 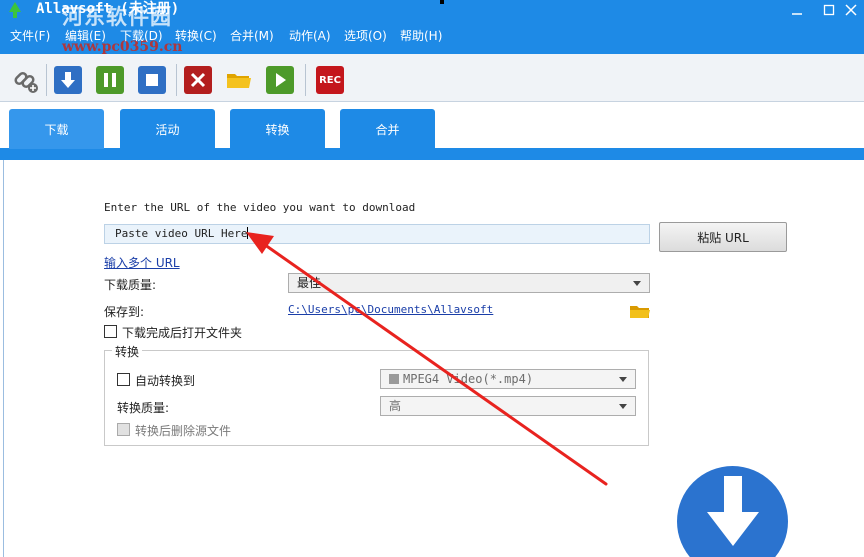 I want to click on play-icon, so click(x=281, y=80).